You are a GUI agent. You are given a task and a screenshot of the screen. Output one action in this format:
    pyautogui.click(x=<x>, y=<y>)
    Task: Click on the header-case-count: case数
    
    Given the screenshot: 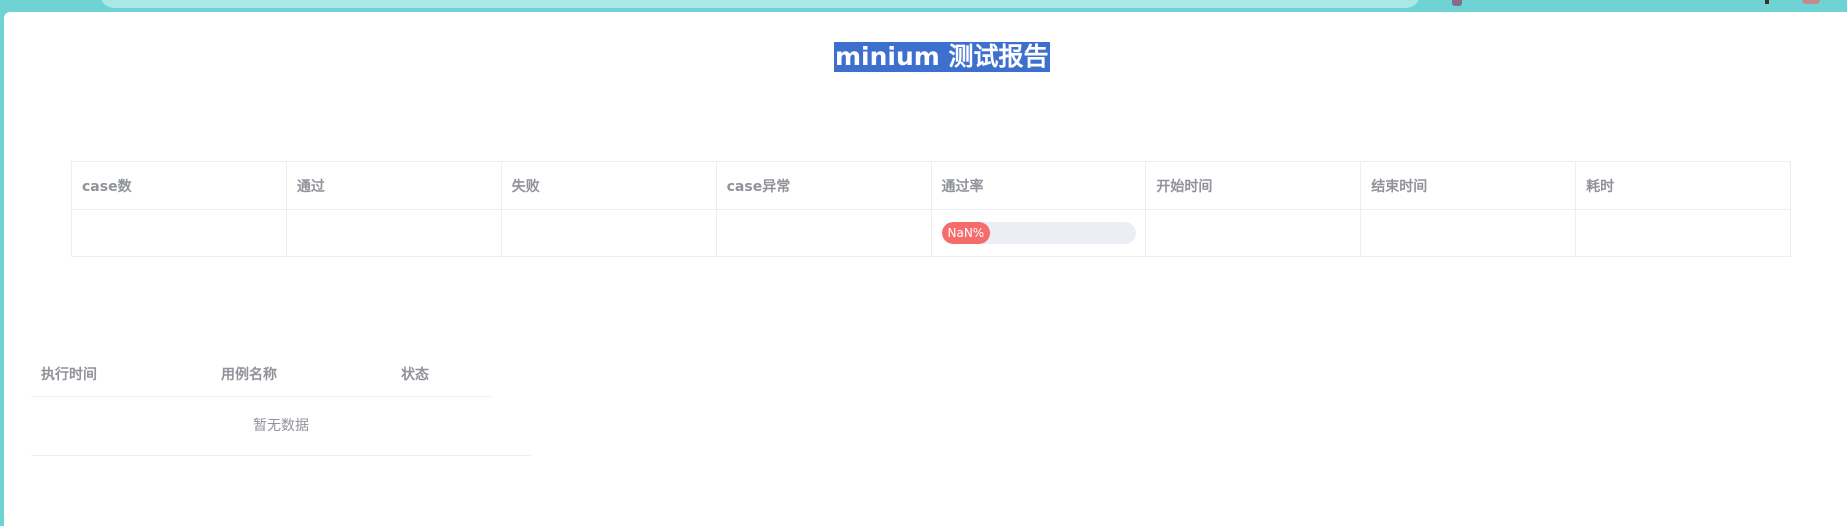 What is the action you would take?
    pyautogui.click(x=179, y=185)
    